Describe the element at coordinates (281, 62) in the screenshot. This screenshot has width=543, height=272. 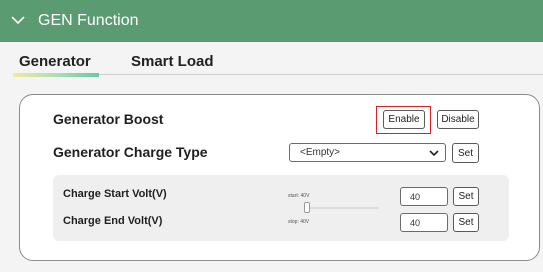
I see `tab-bar: Generator Smart Load` at that location.